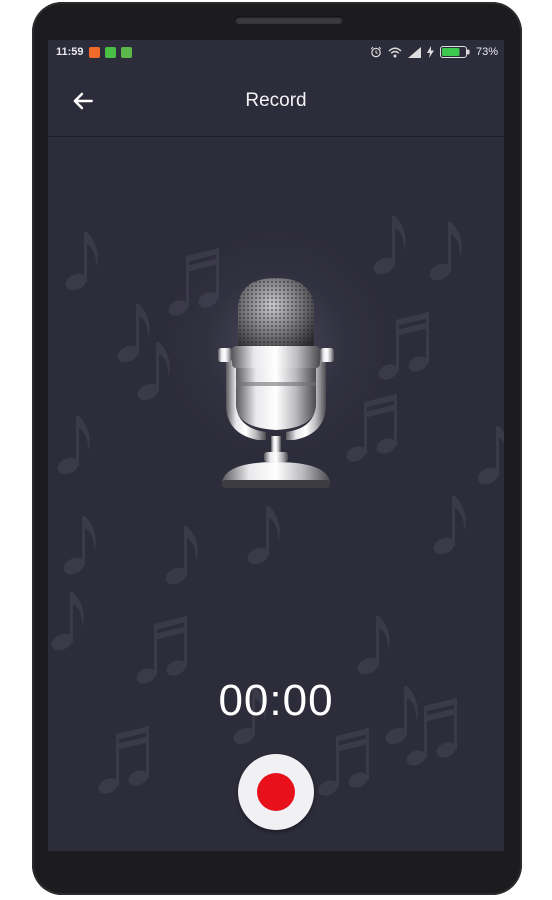  I want to click on app-bar: Record, so click(276, 100).